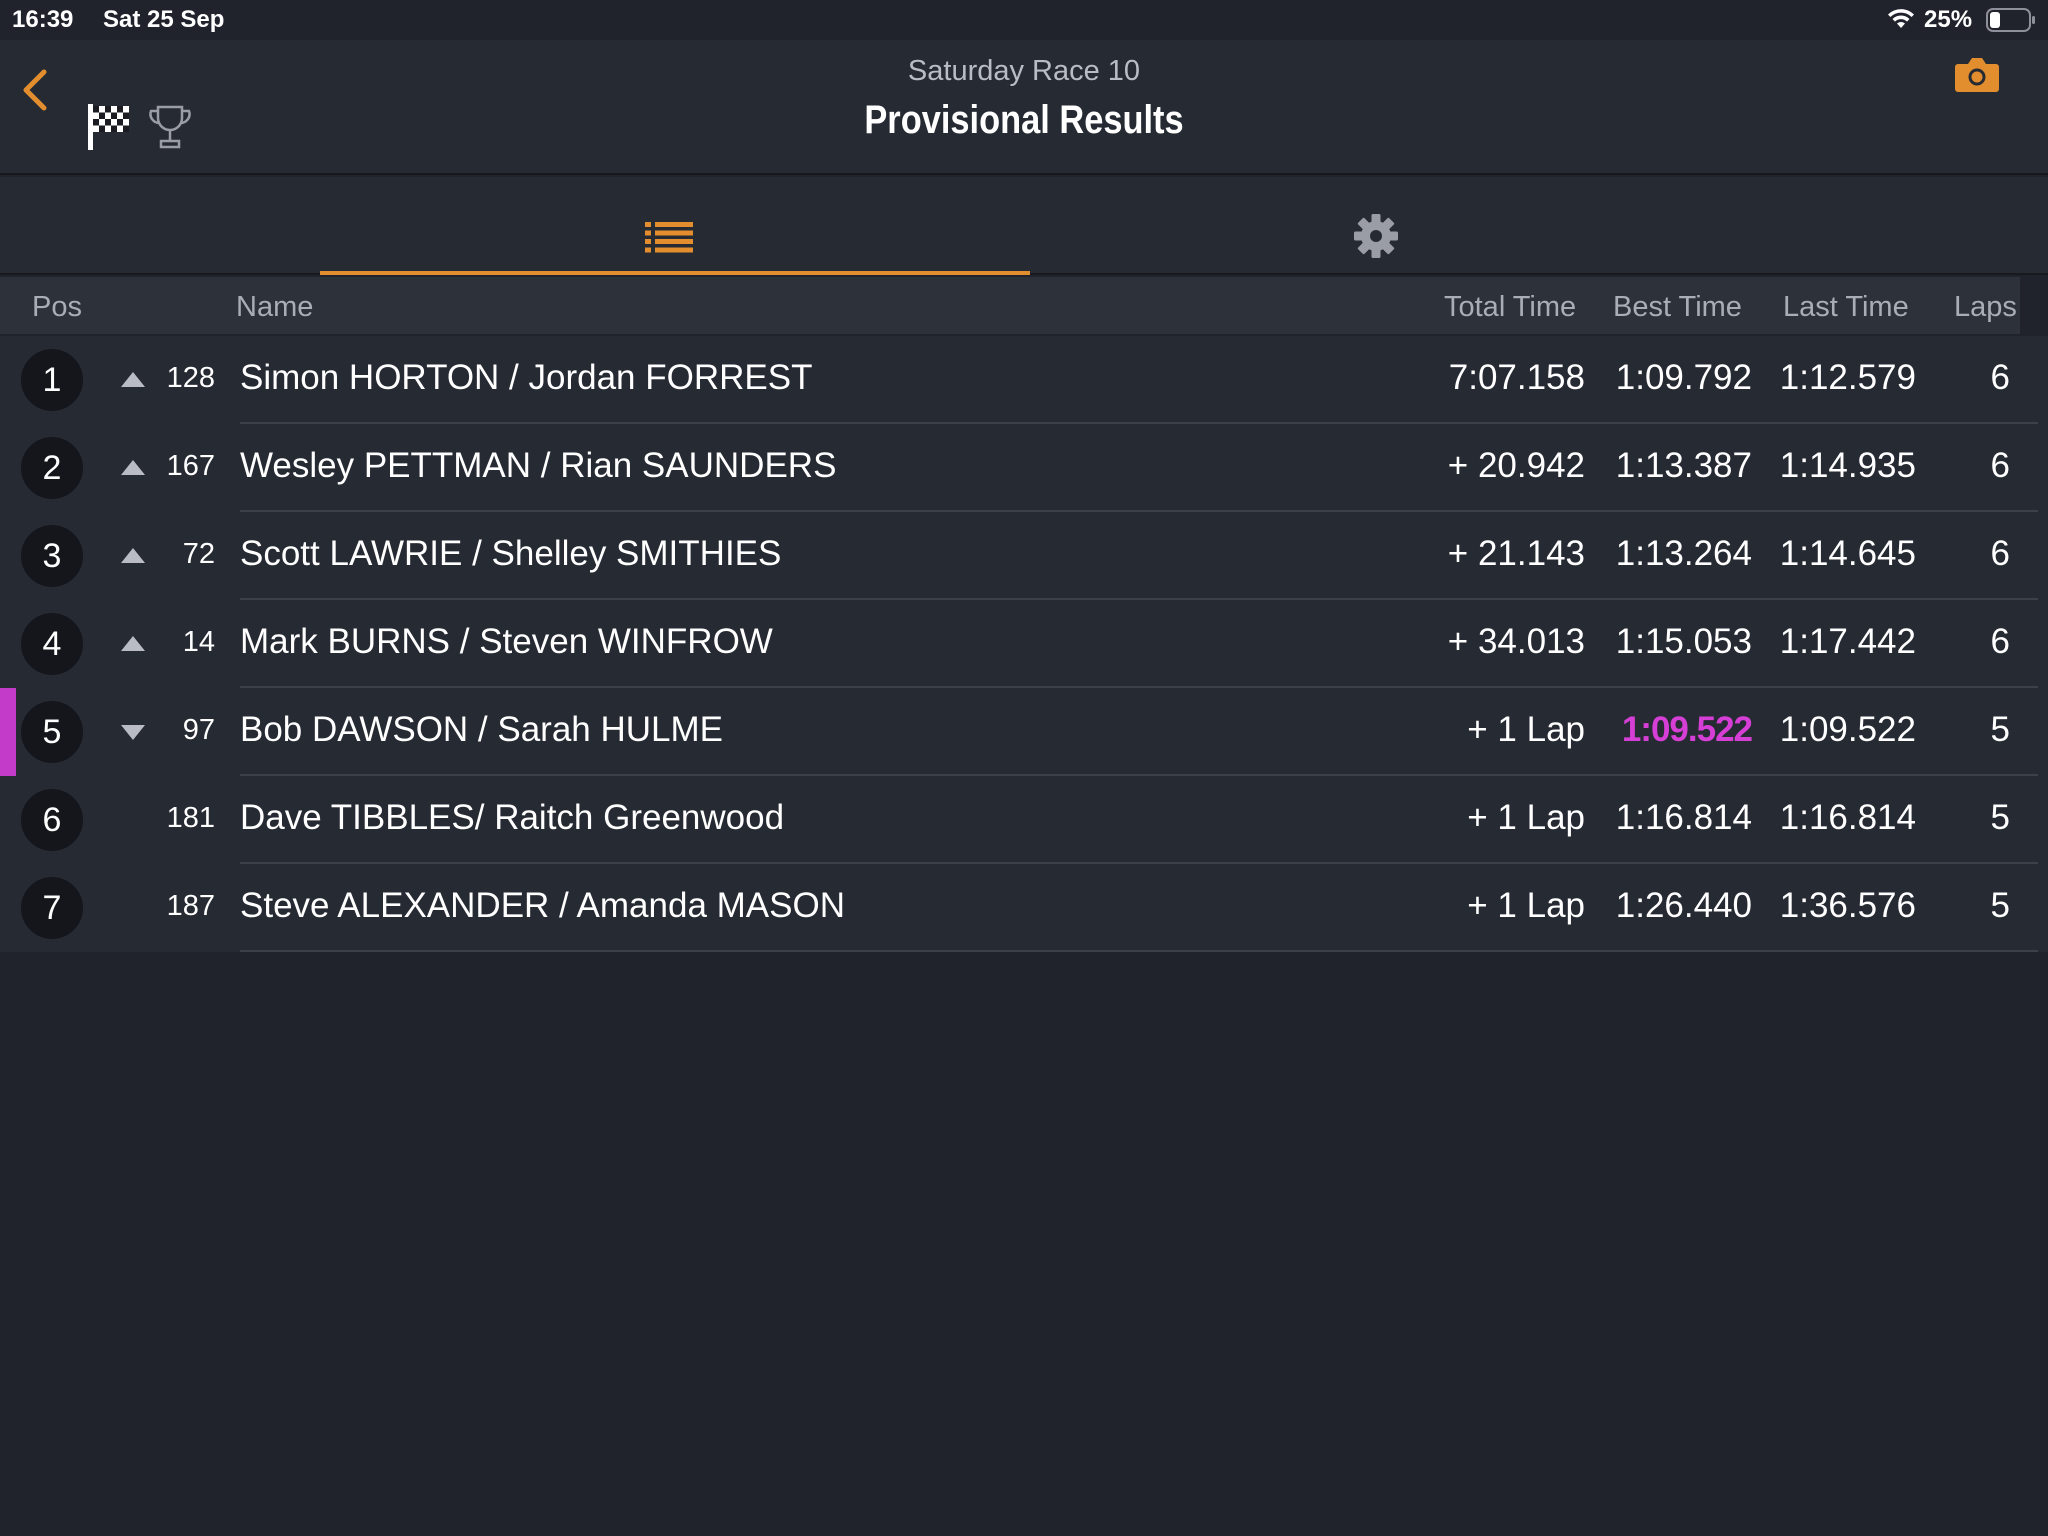  I want to click on last-time: 1:12.579, so click(1847, 377).